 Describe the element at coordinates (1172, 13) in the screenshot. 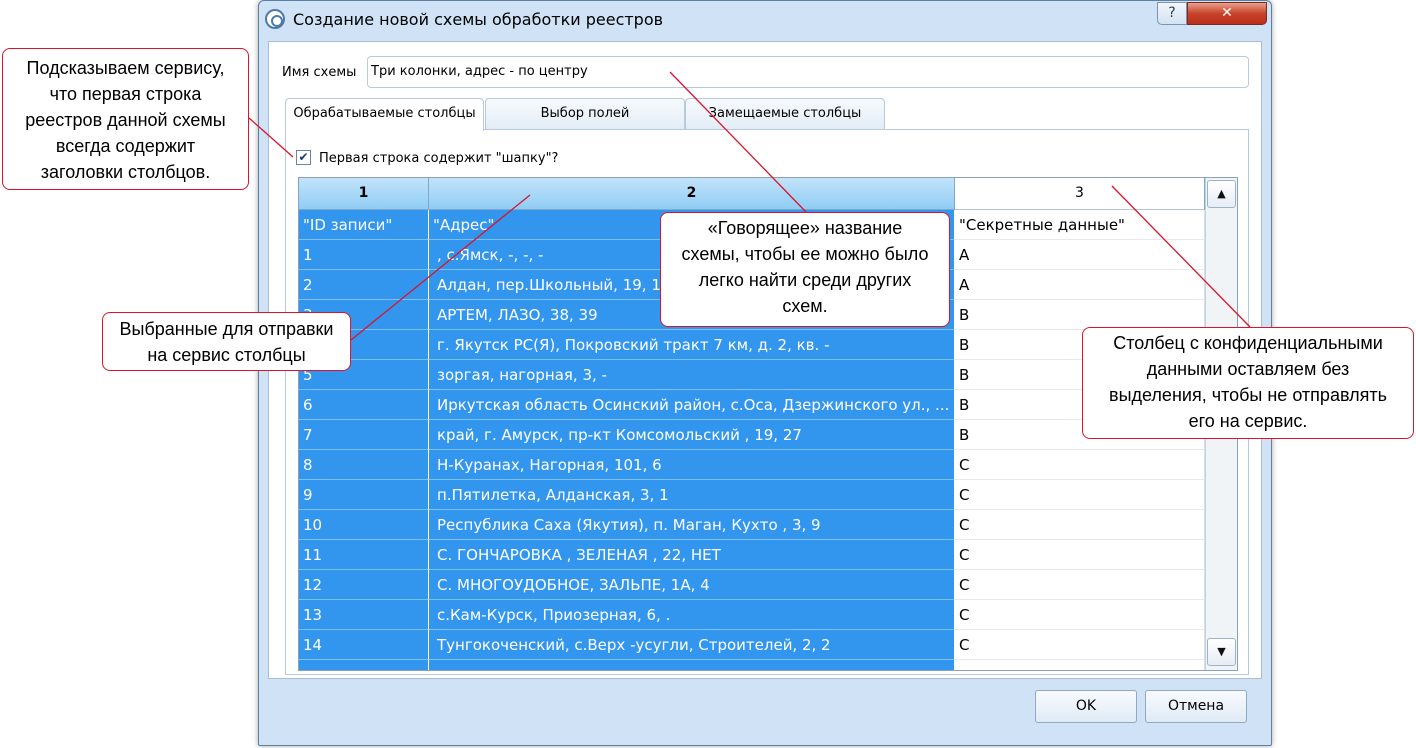

I see `help-button: ?` at that location.